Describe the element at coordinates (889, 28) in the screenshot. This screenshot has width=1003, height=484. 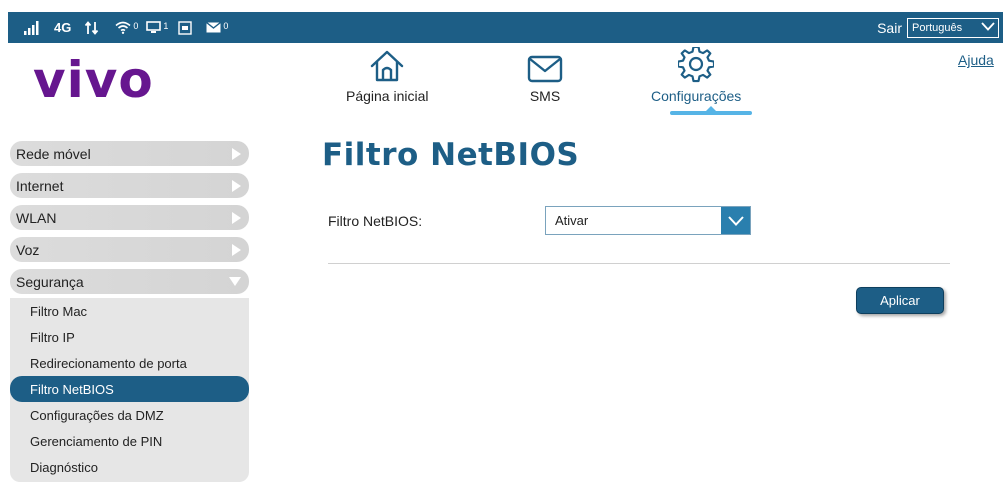
I see `logout-link: Sair` at that location.